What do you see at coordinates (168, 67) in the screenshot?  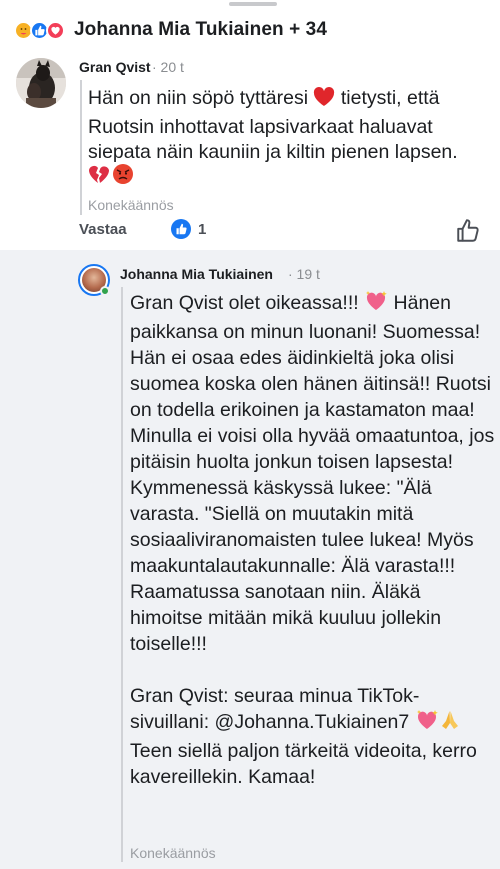 I see `comment-timestamp: · 20 t` at bounding box center [168, 67].